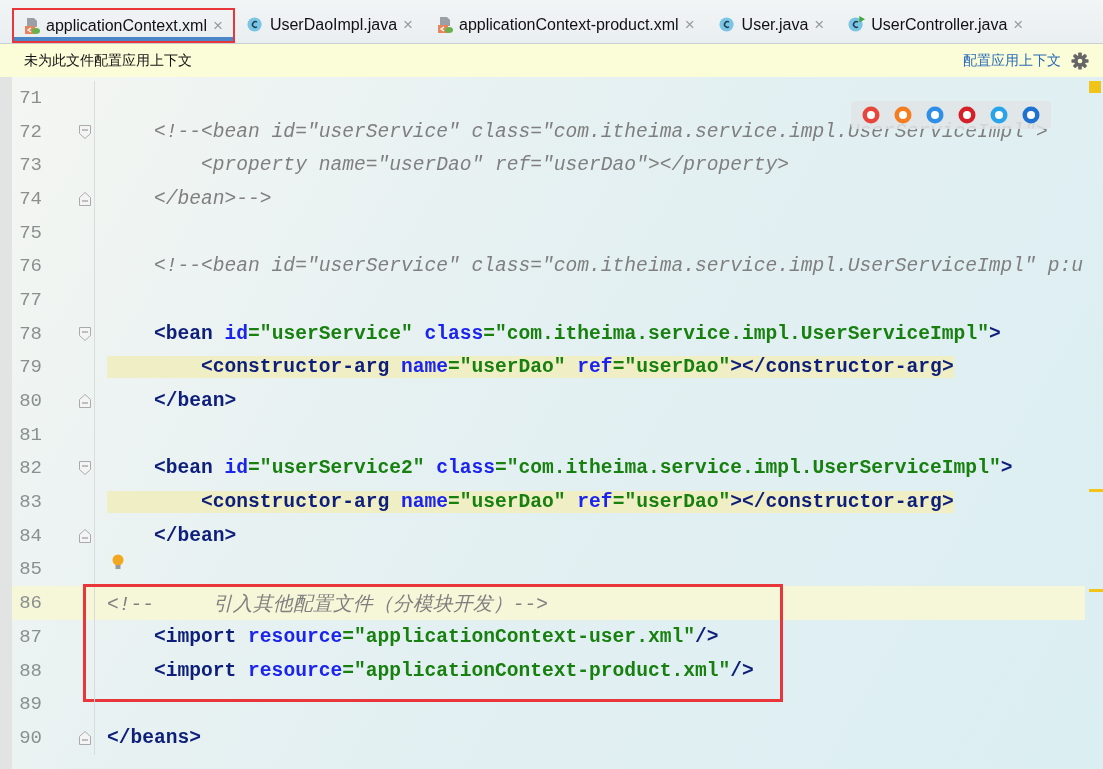 This screenshot has width=1103, height=769. Describe the element at coordinates (30, 232) in the screenshot. I see `line-number: 75` at that location.